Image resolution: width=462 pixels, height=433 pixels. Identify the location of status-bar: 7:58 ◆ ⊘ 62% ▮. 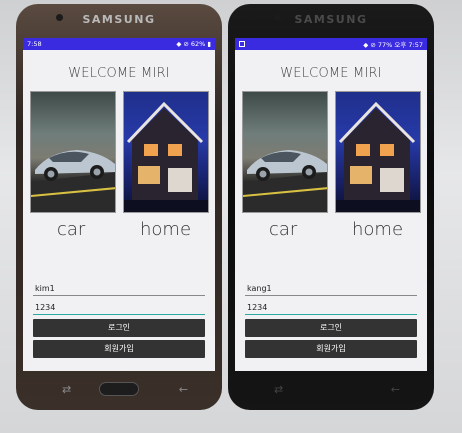
(119, 44).